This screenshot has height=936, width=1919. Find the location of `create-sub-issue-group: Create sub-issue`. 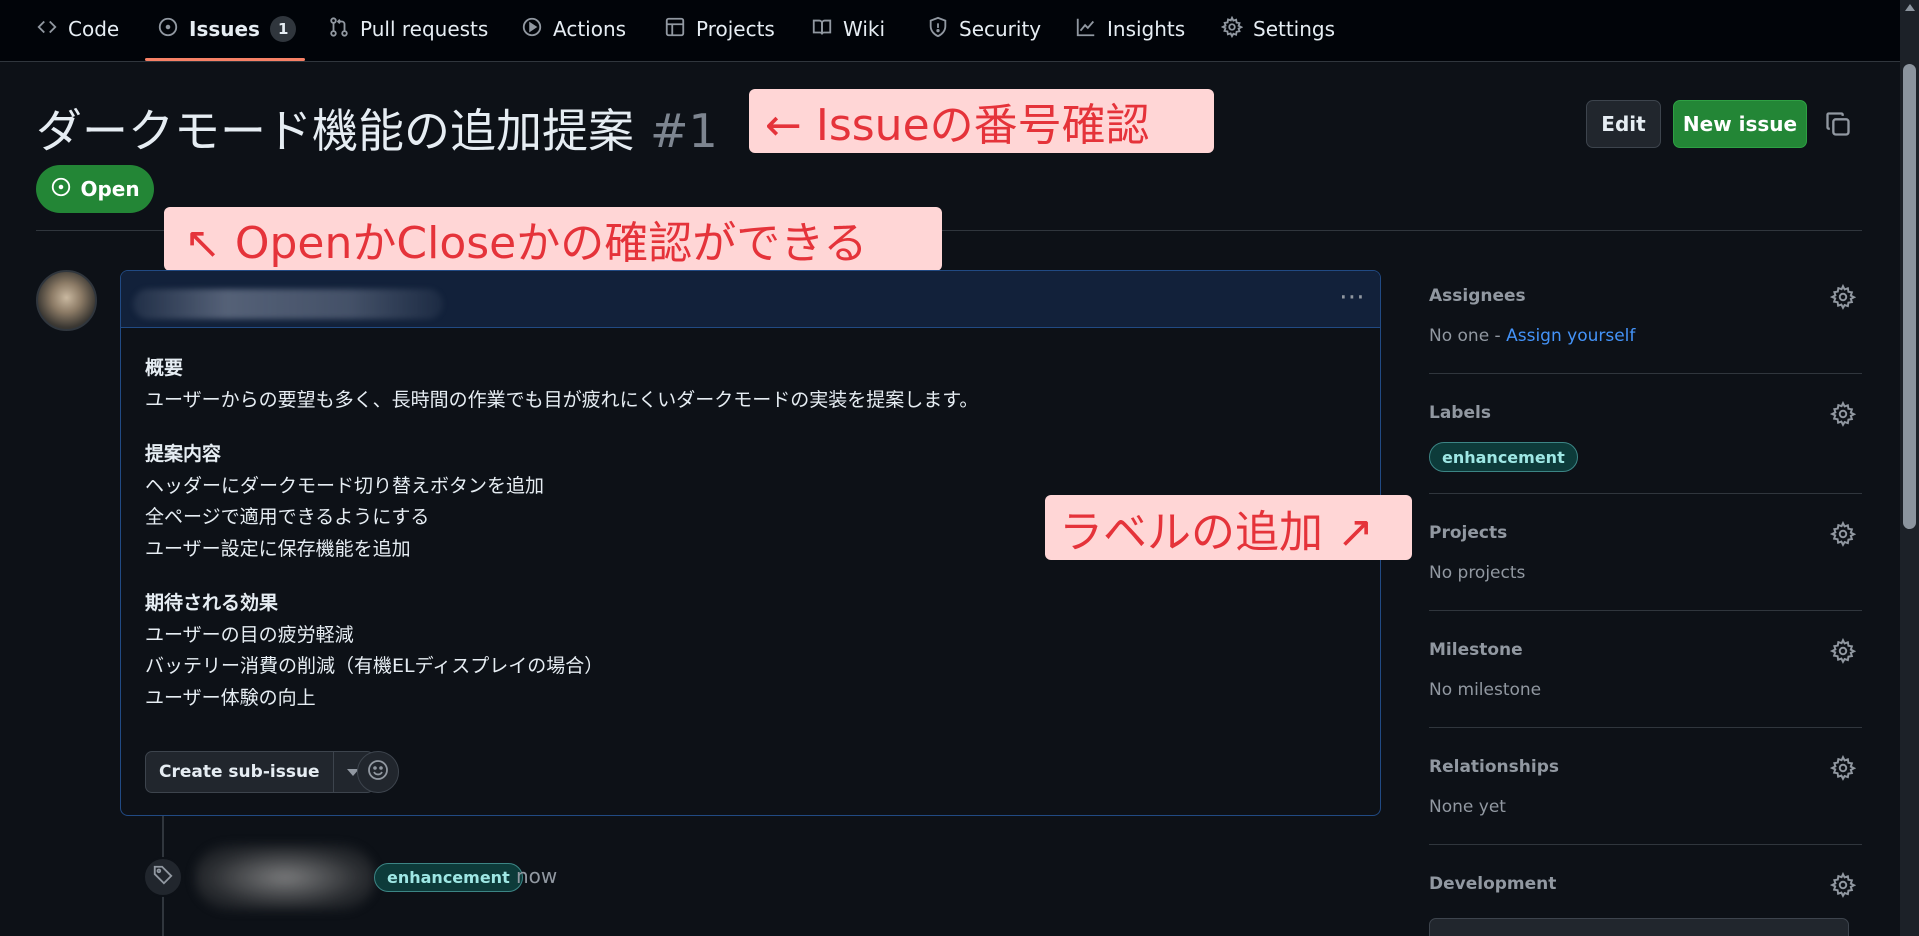

create-sub-issue-group: Create sub-issue is located at coordinates (259, 772).